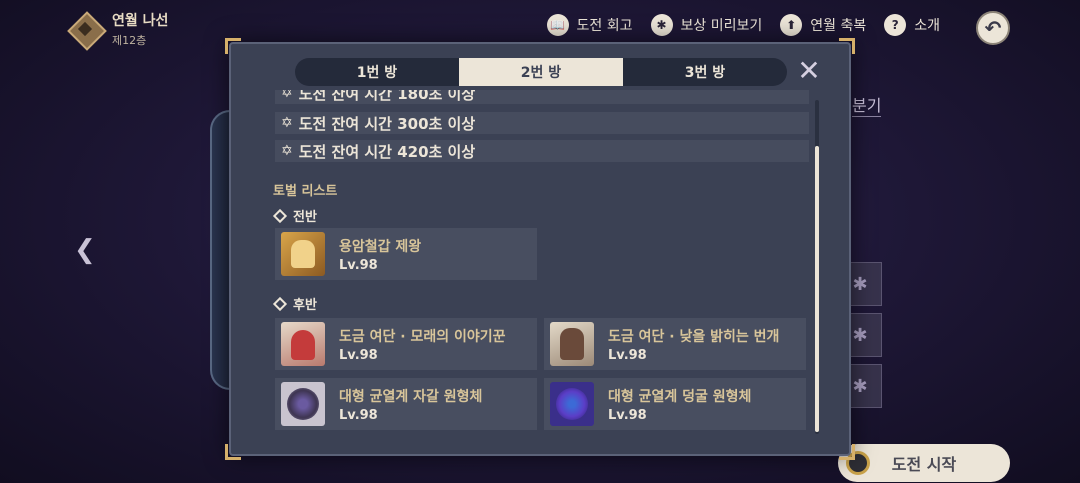 This screenshot has height=483, width=1080. I want to click on enemy-card: 도금 여단 · 모래의 이야기꾼 Lv.98, so click(406, 344).